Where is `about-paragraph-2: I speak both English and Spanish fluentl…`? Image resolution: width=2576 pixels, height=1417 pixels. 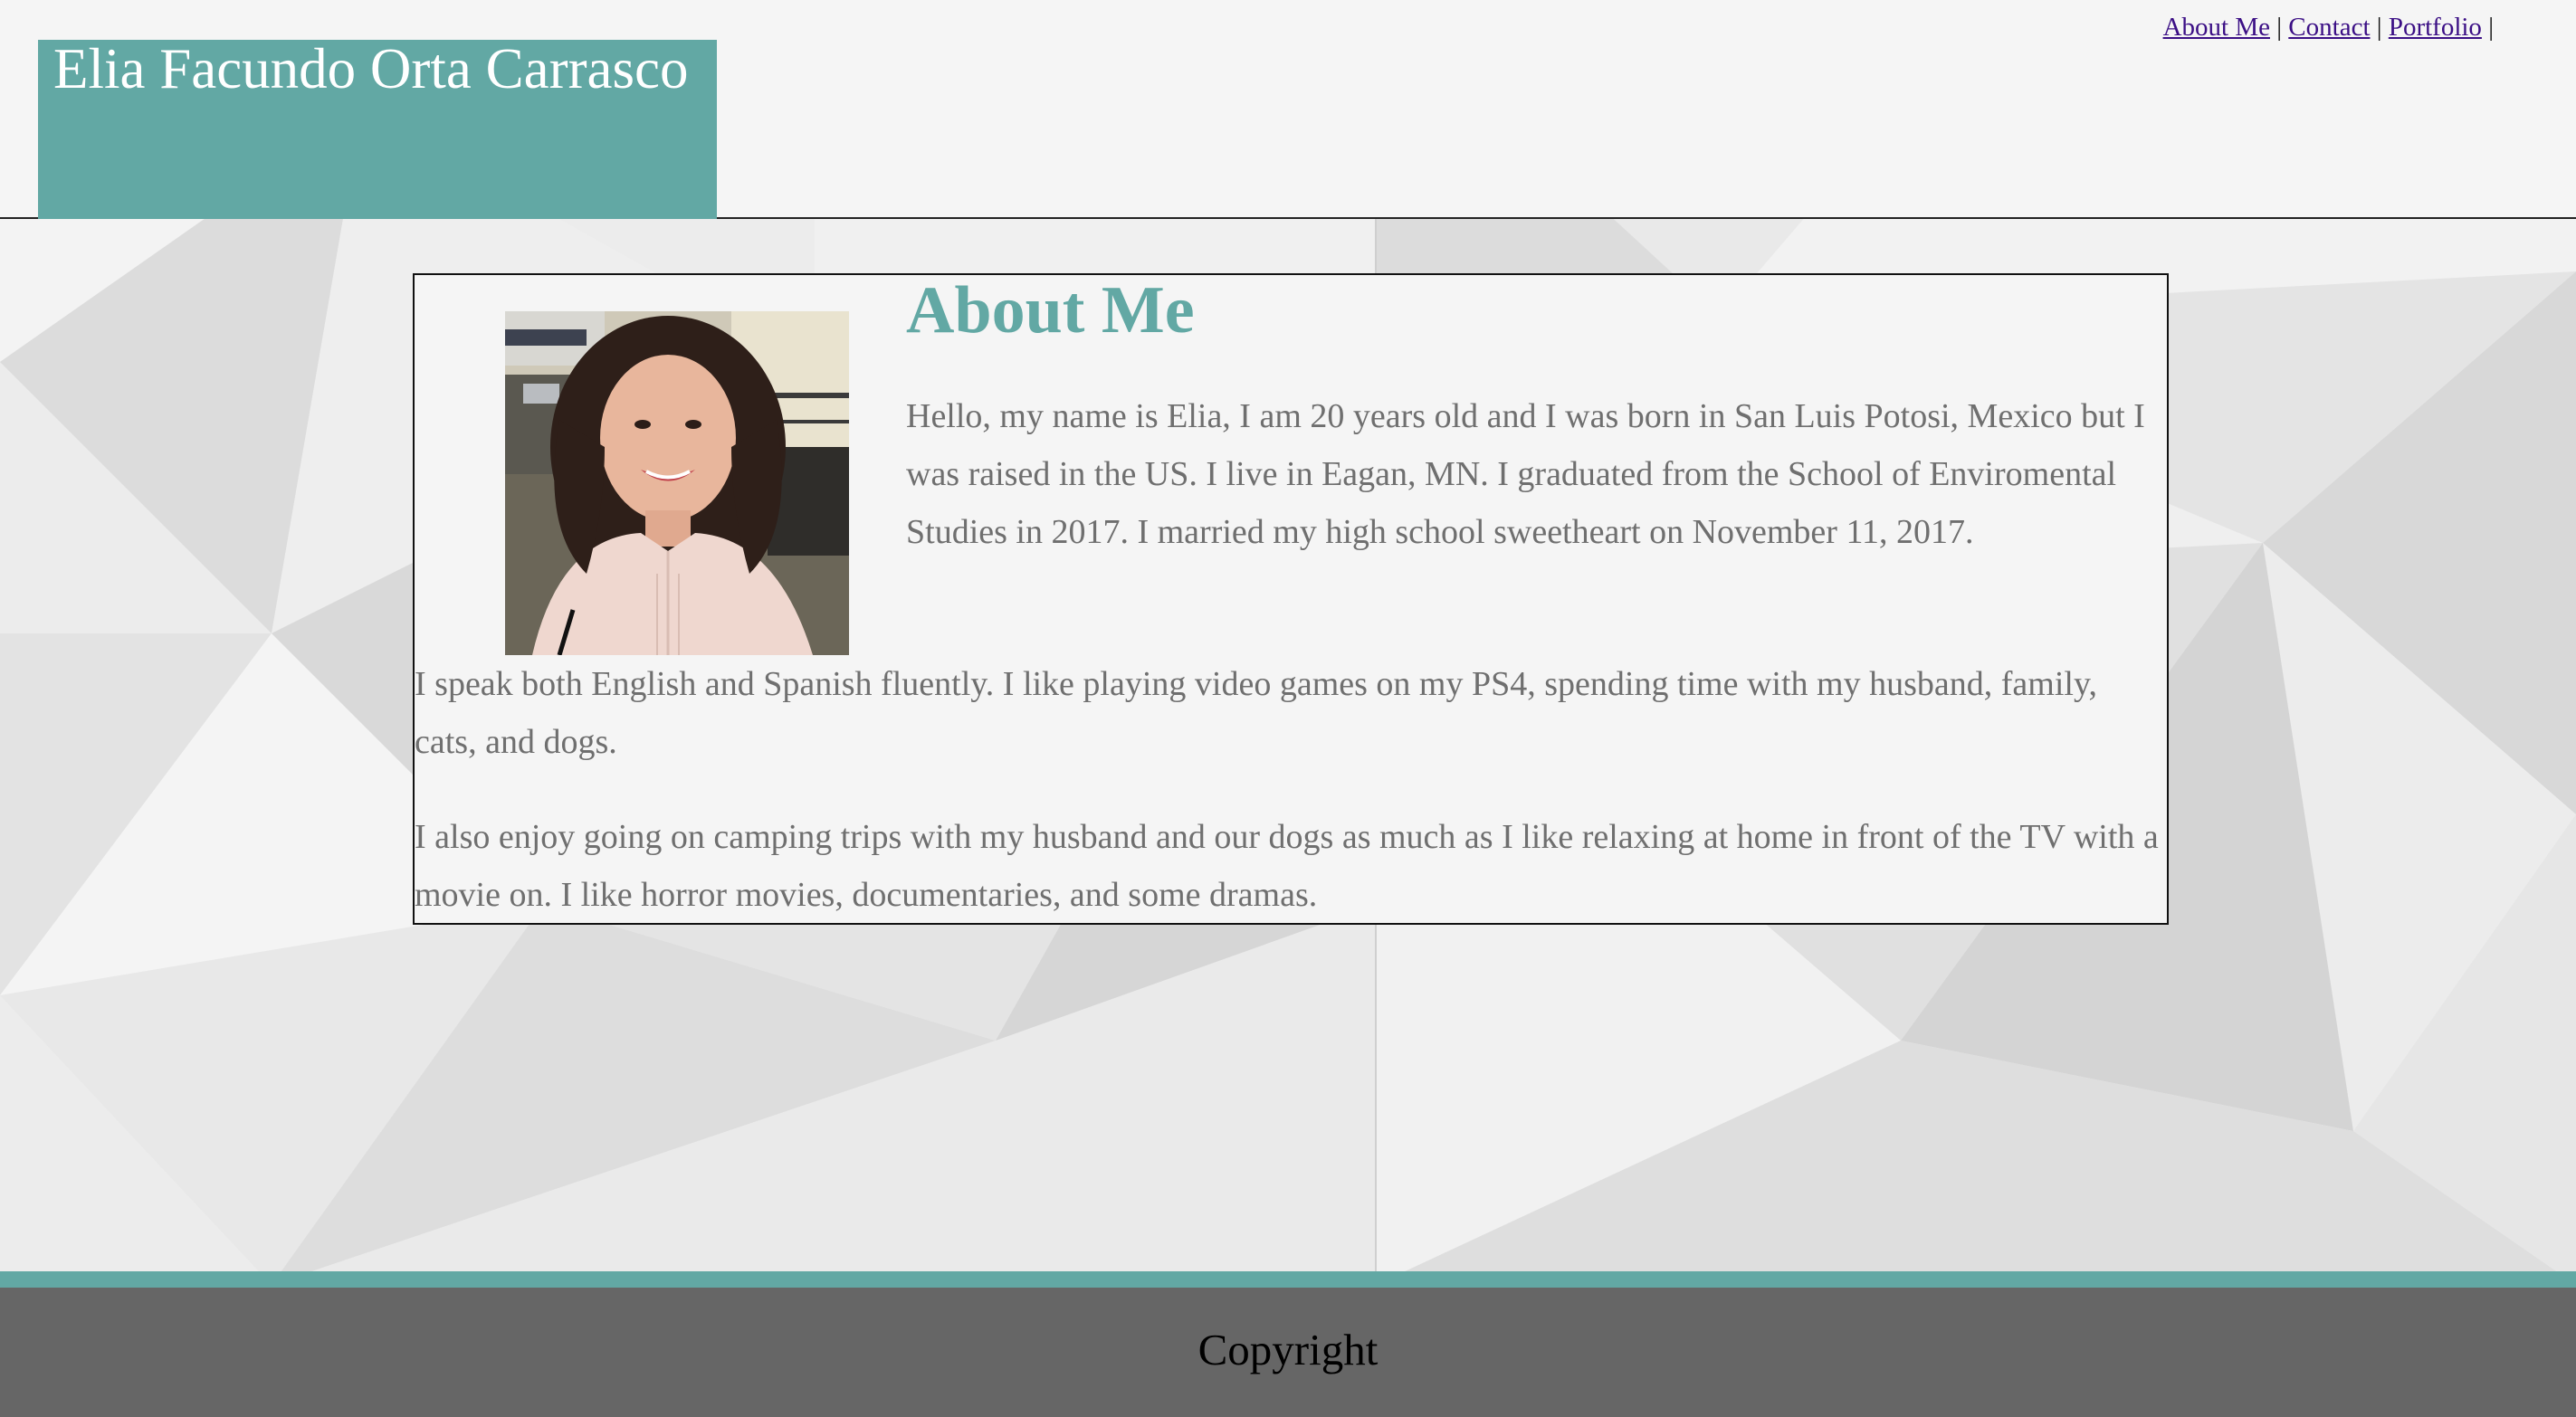 about-paragraph-2: I speak both English and Spanish fluentl… is located at coordinates (1256, 713).